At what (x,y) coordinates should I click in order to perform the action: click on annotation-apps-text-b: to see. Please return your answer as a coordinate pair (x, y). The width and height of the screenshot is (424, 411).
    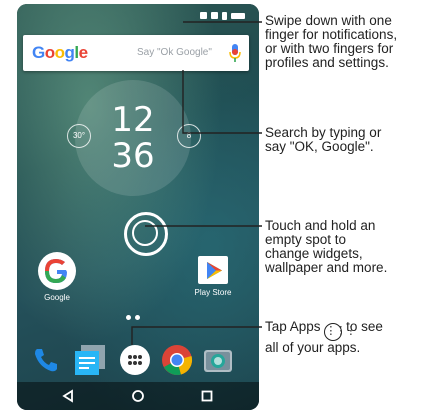
    Looking at the image, I should click on (364, 326).